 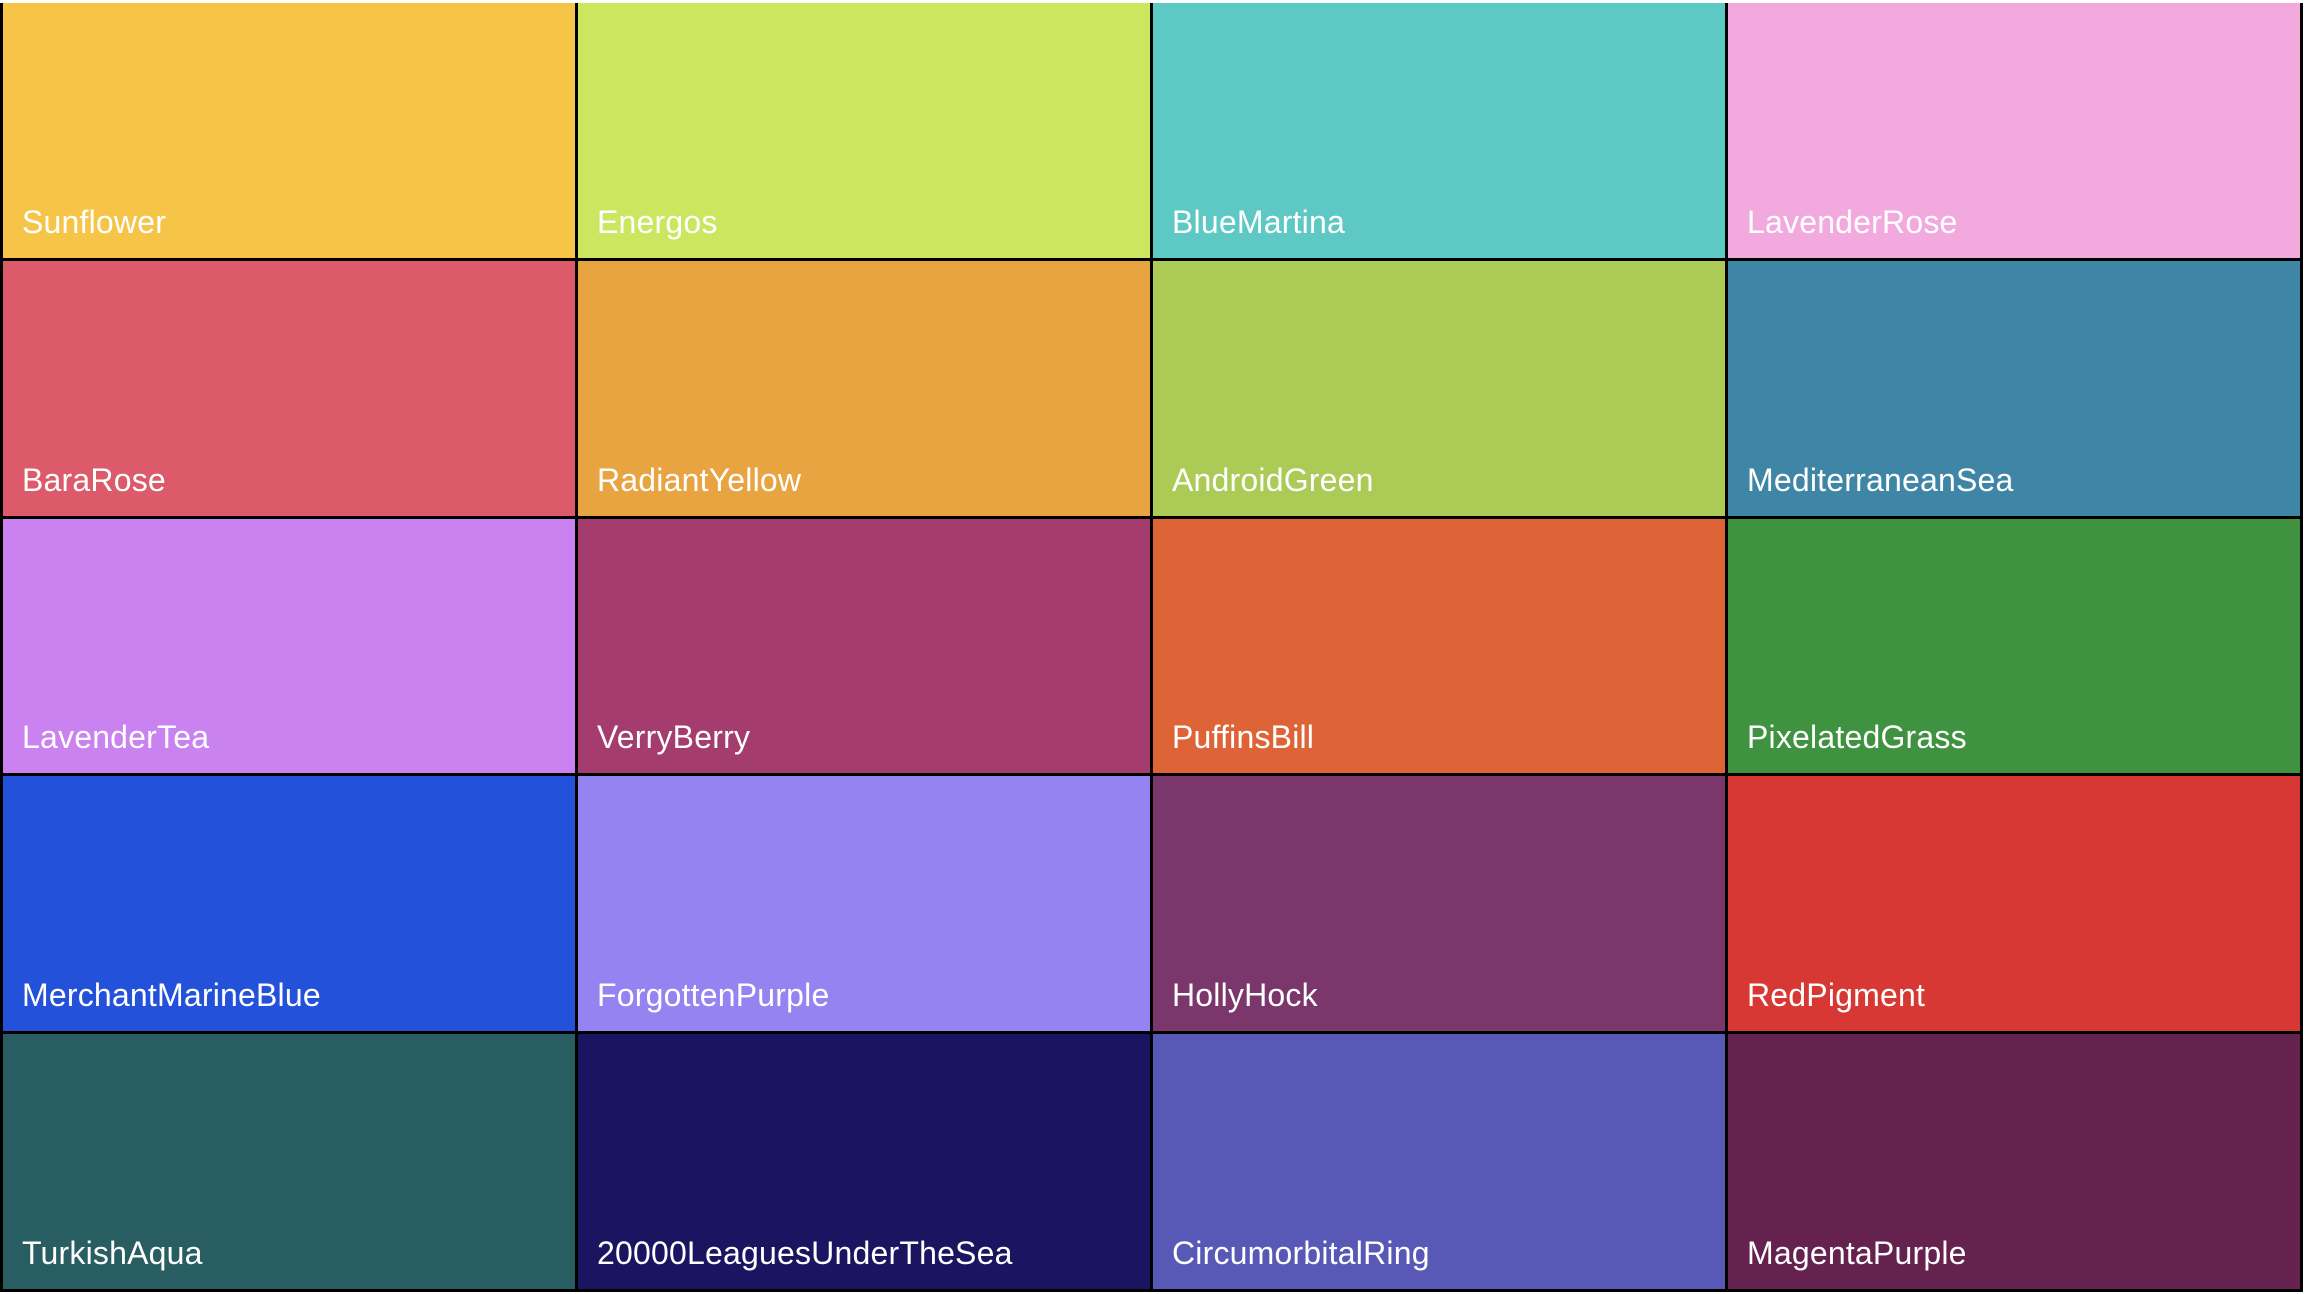 What do you see at coordinates (2014, 904) in the screenshot?
I see `swatch-redpigment: RedPigment` at bounding box center [2014, 904].